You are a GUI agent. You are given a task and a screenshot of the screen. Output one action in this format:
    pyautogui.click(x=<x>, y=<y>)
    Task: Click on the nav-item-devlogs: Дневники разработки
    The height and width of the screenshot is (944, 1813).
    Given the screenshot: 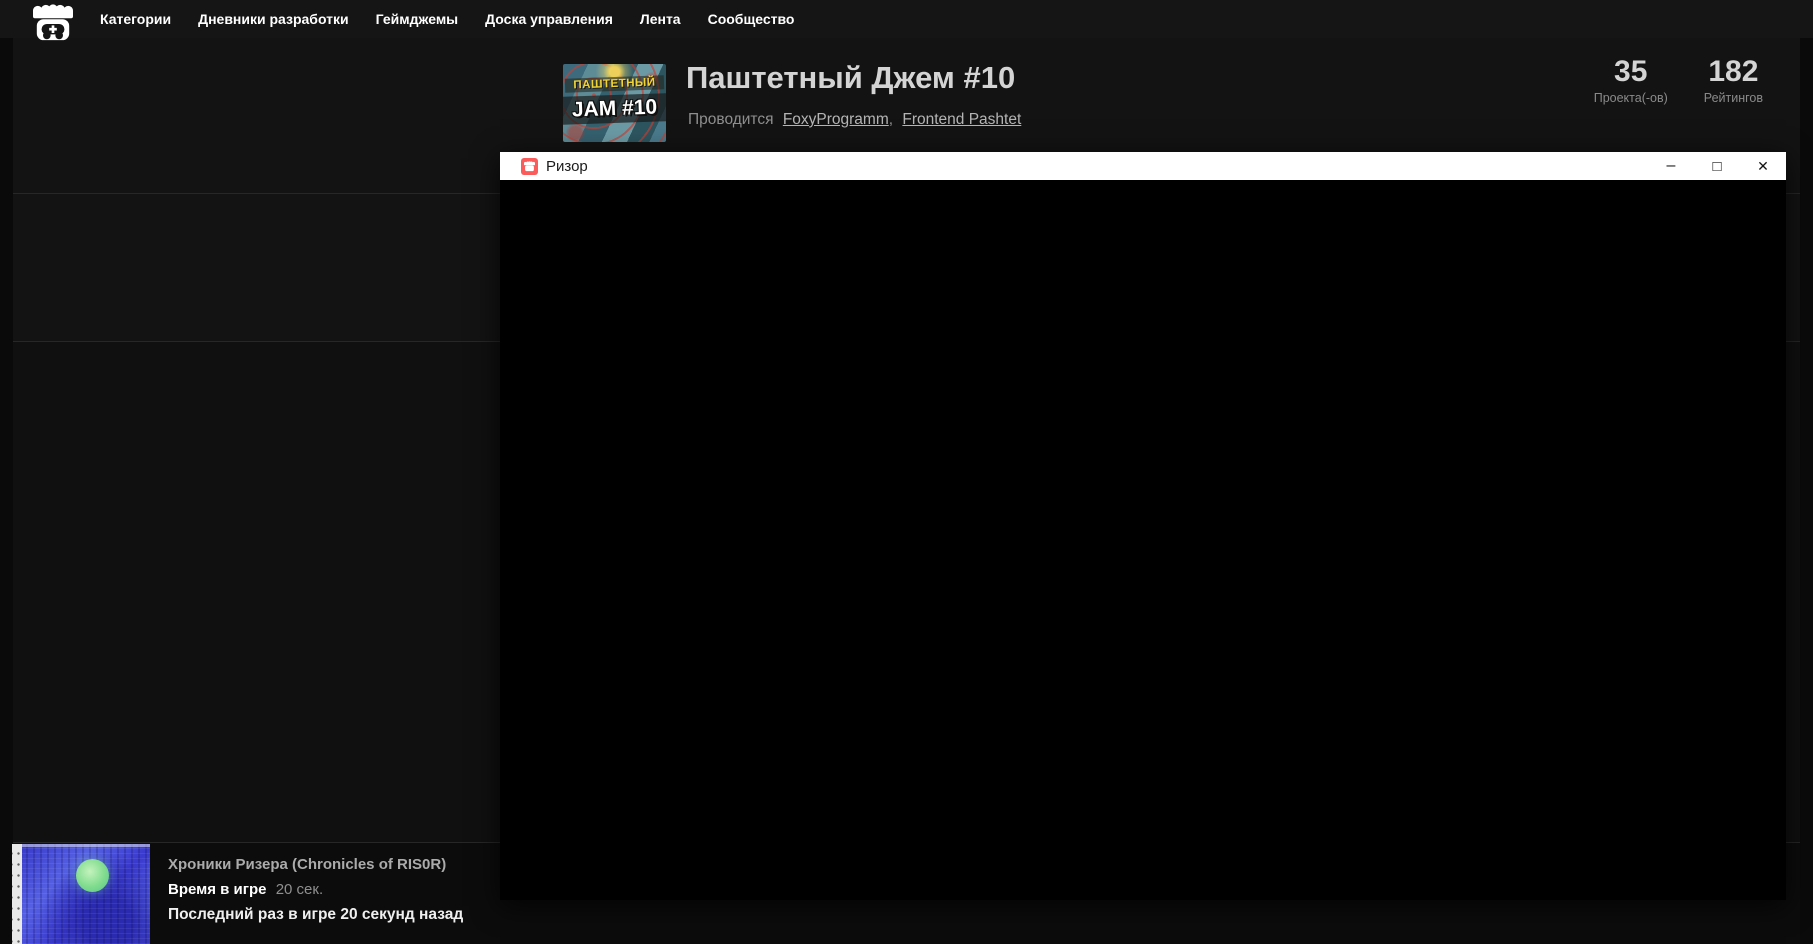 What is the action you would take?
    pyautogui.click(x=273, y=19)
    